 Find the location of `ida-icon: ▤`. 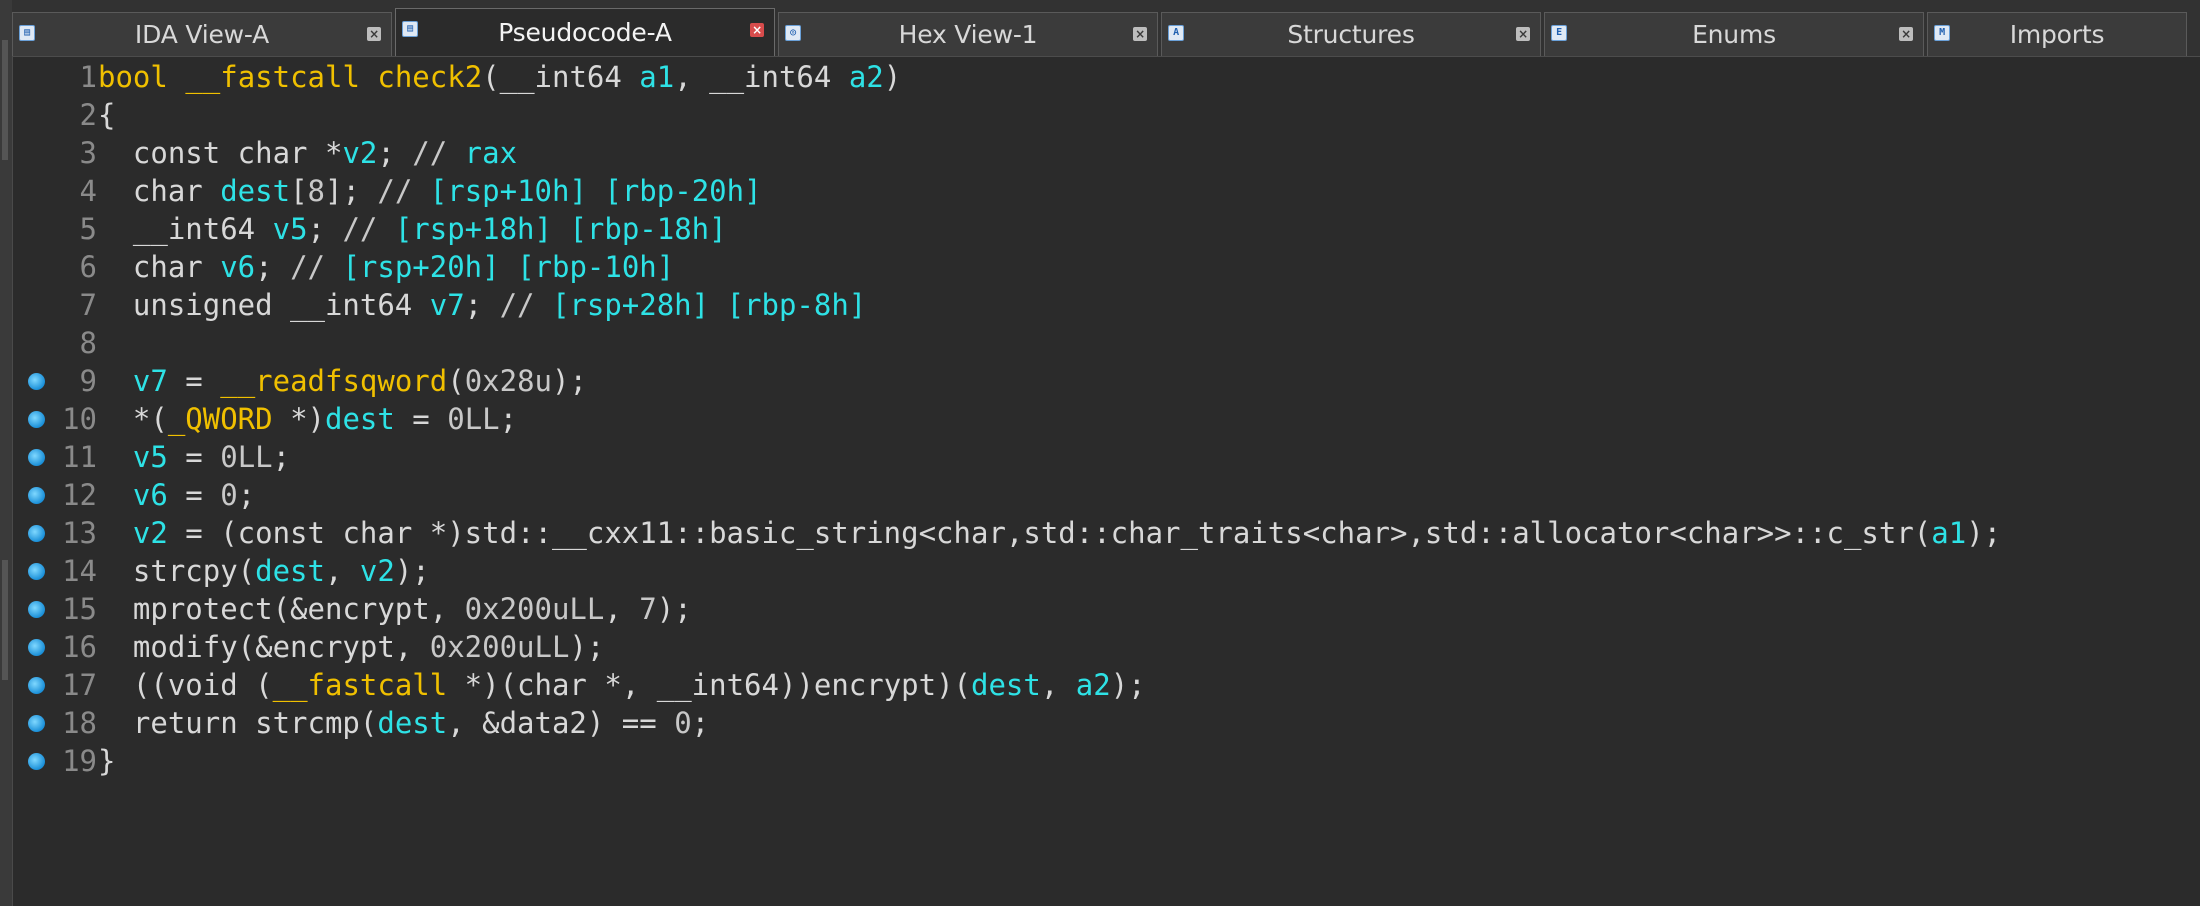

ida-icon: ▤ is located at coordinates (27, 33).